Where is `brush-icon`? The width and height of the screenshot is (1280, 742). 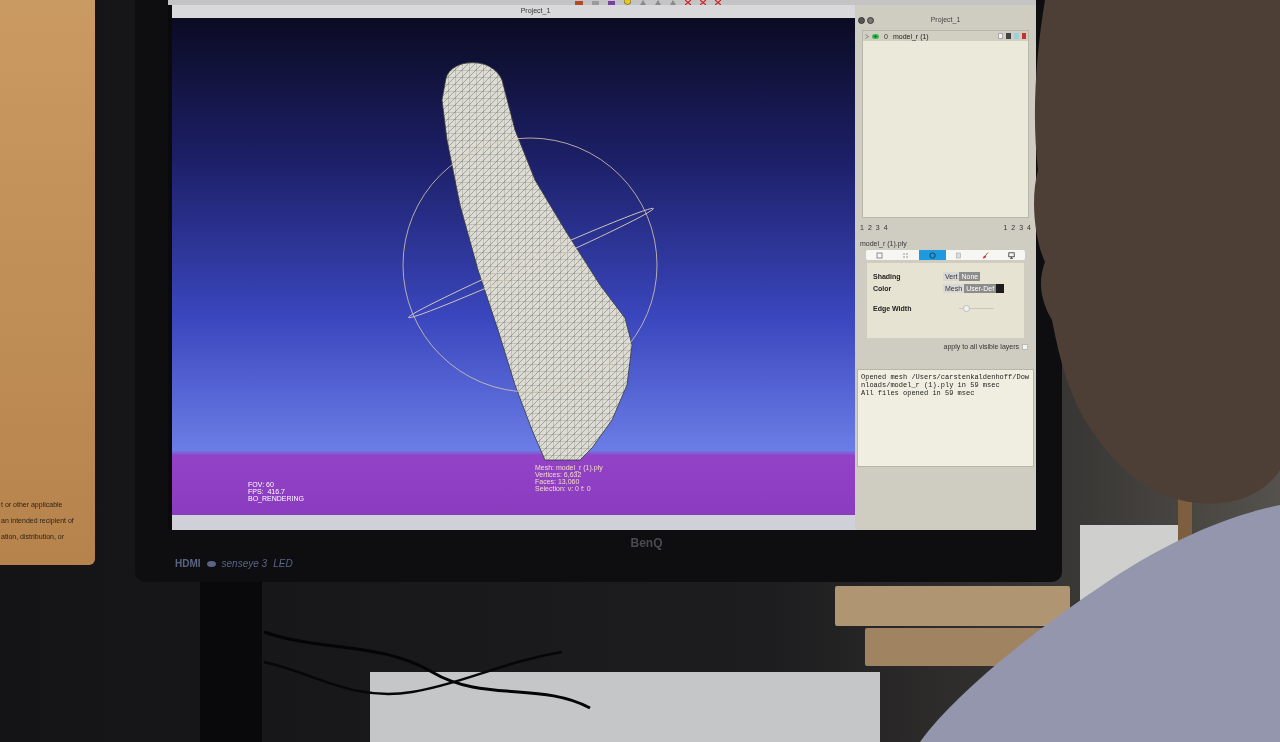
brush-icon is located at coordinates (985, 255).